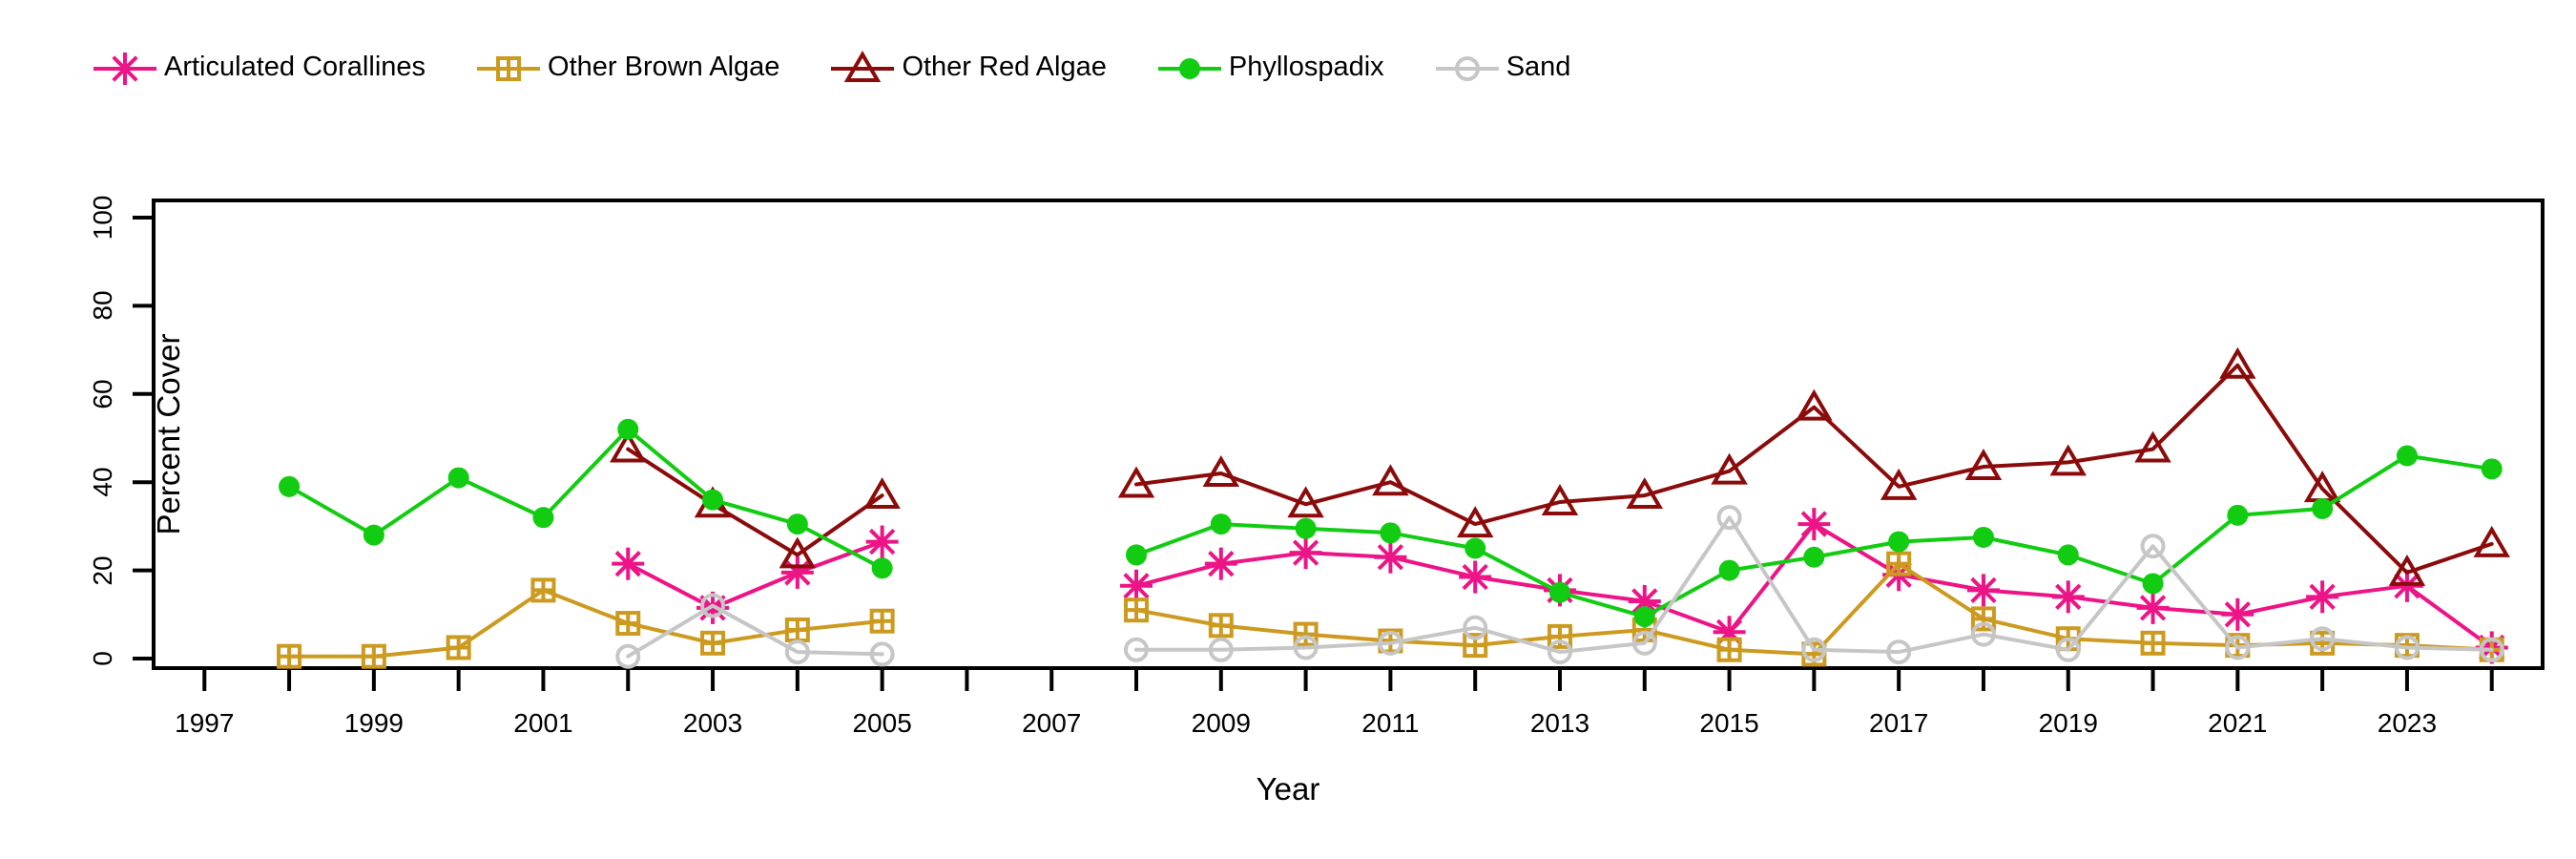 Image resolution: width=2576 pixels, height=859 pixels. I want to click on x-tick-label: 2013, so click(1559, 723).